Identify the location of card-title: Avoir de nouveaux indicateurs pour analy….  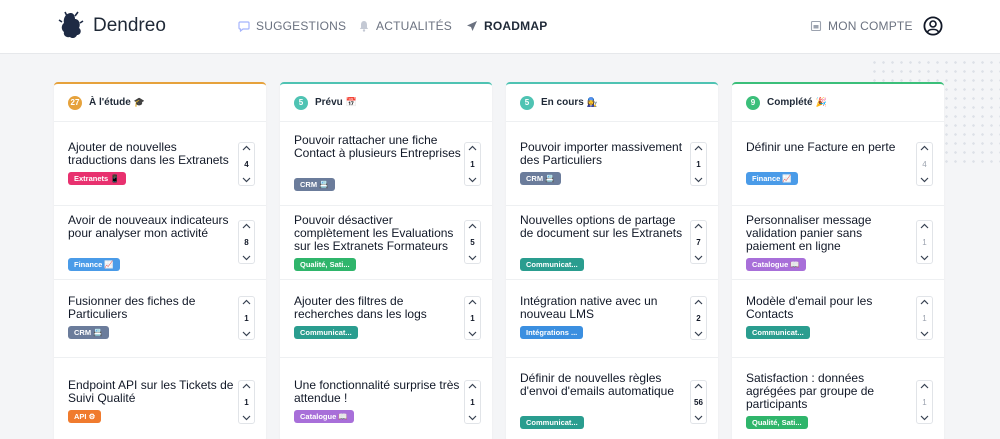
(152, 227).